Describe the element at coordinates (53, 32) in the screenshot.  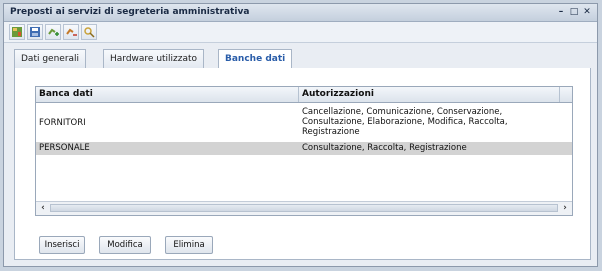
I see `add-icon` at that location.